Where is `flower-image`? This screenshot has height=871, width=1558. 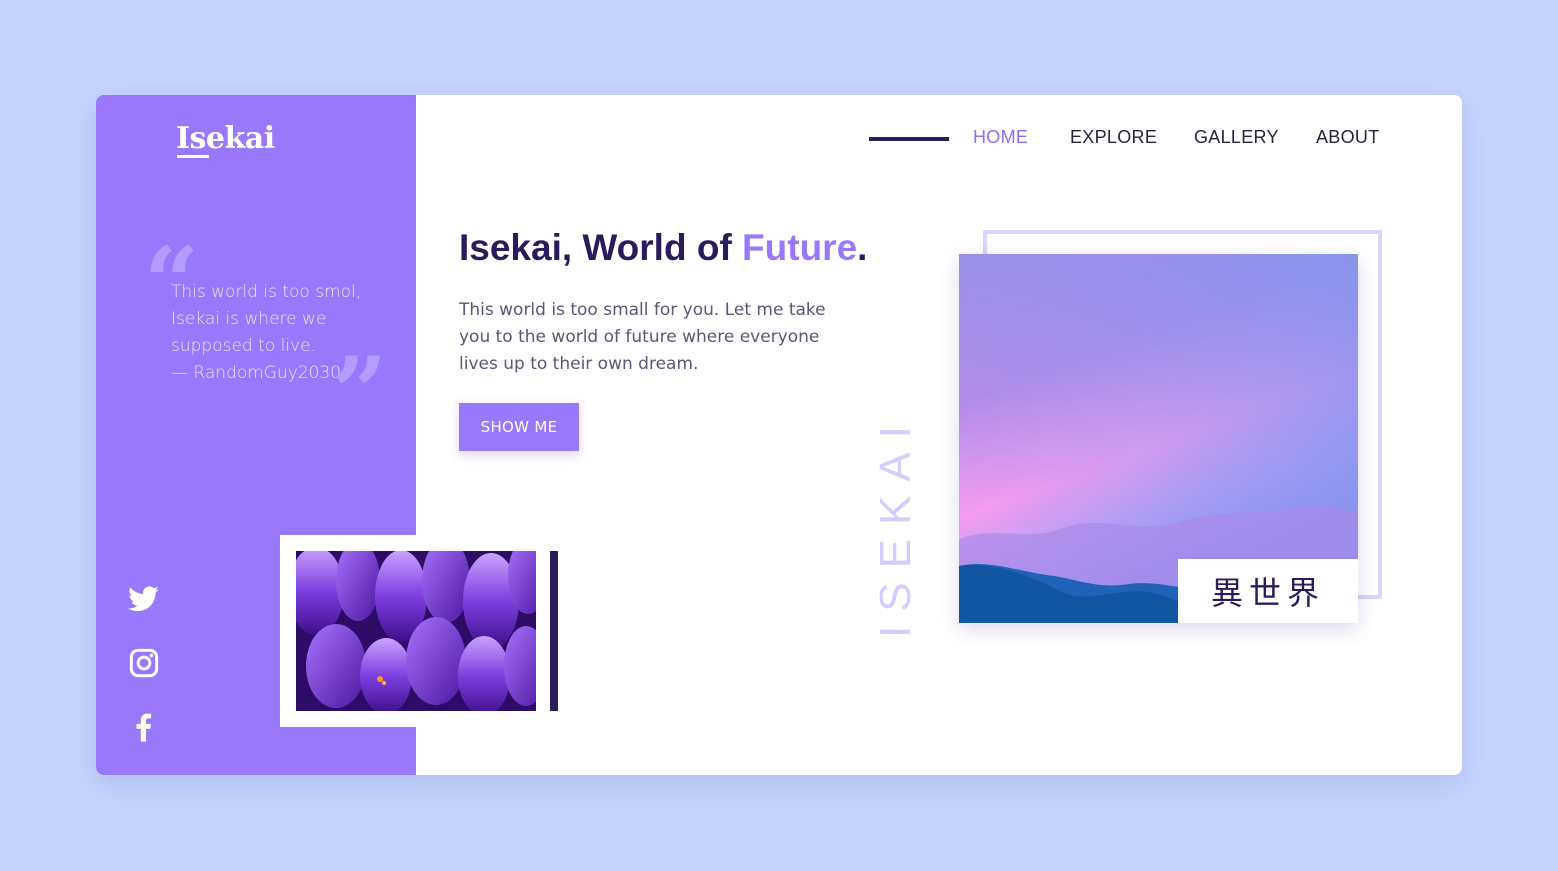 flower-image is located at coordinates (416, 631).